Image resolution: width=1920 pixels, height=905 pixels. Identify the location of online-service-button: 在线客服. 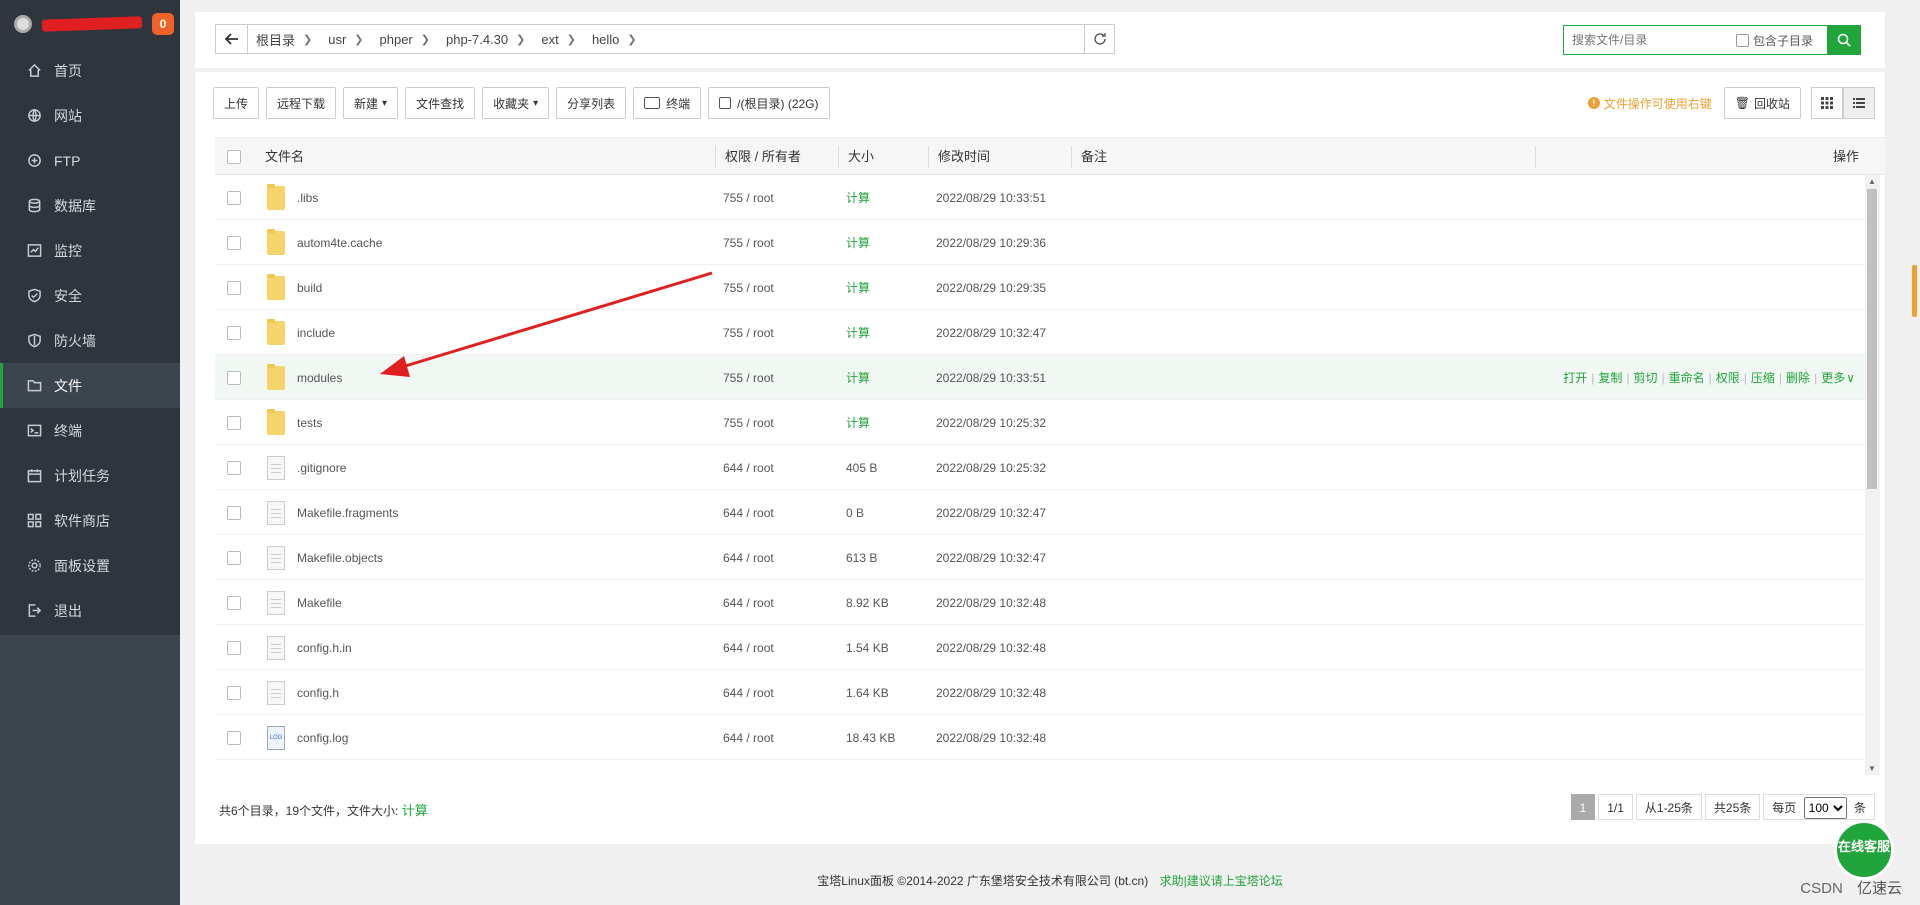
(1864, 850).